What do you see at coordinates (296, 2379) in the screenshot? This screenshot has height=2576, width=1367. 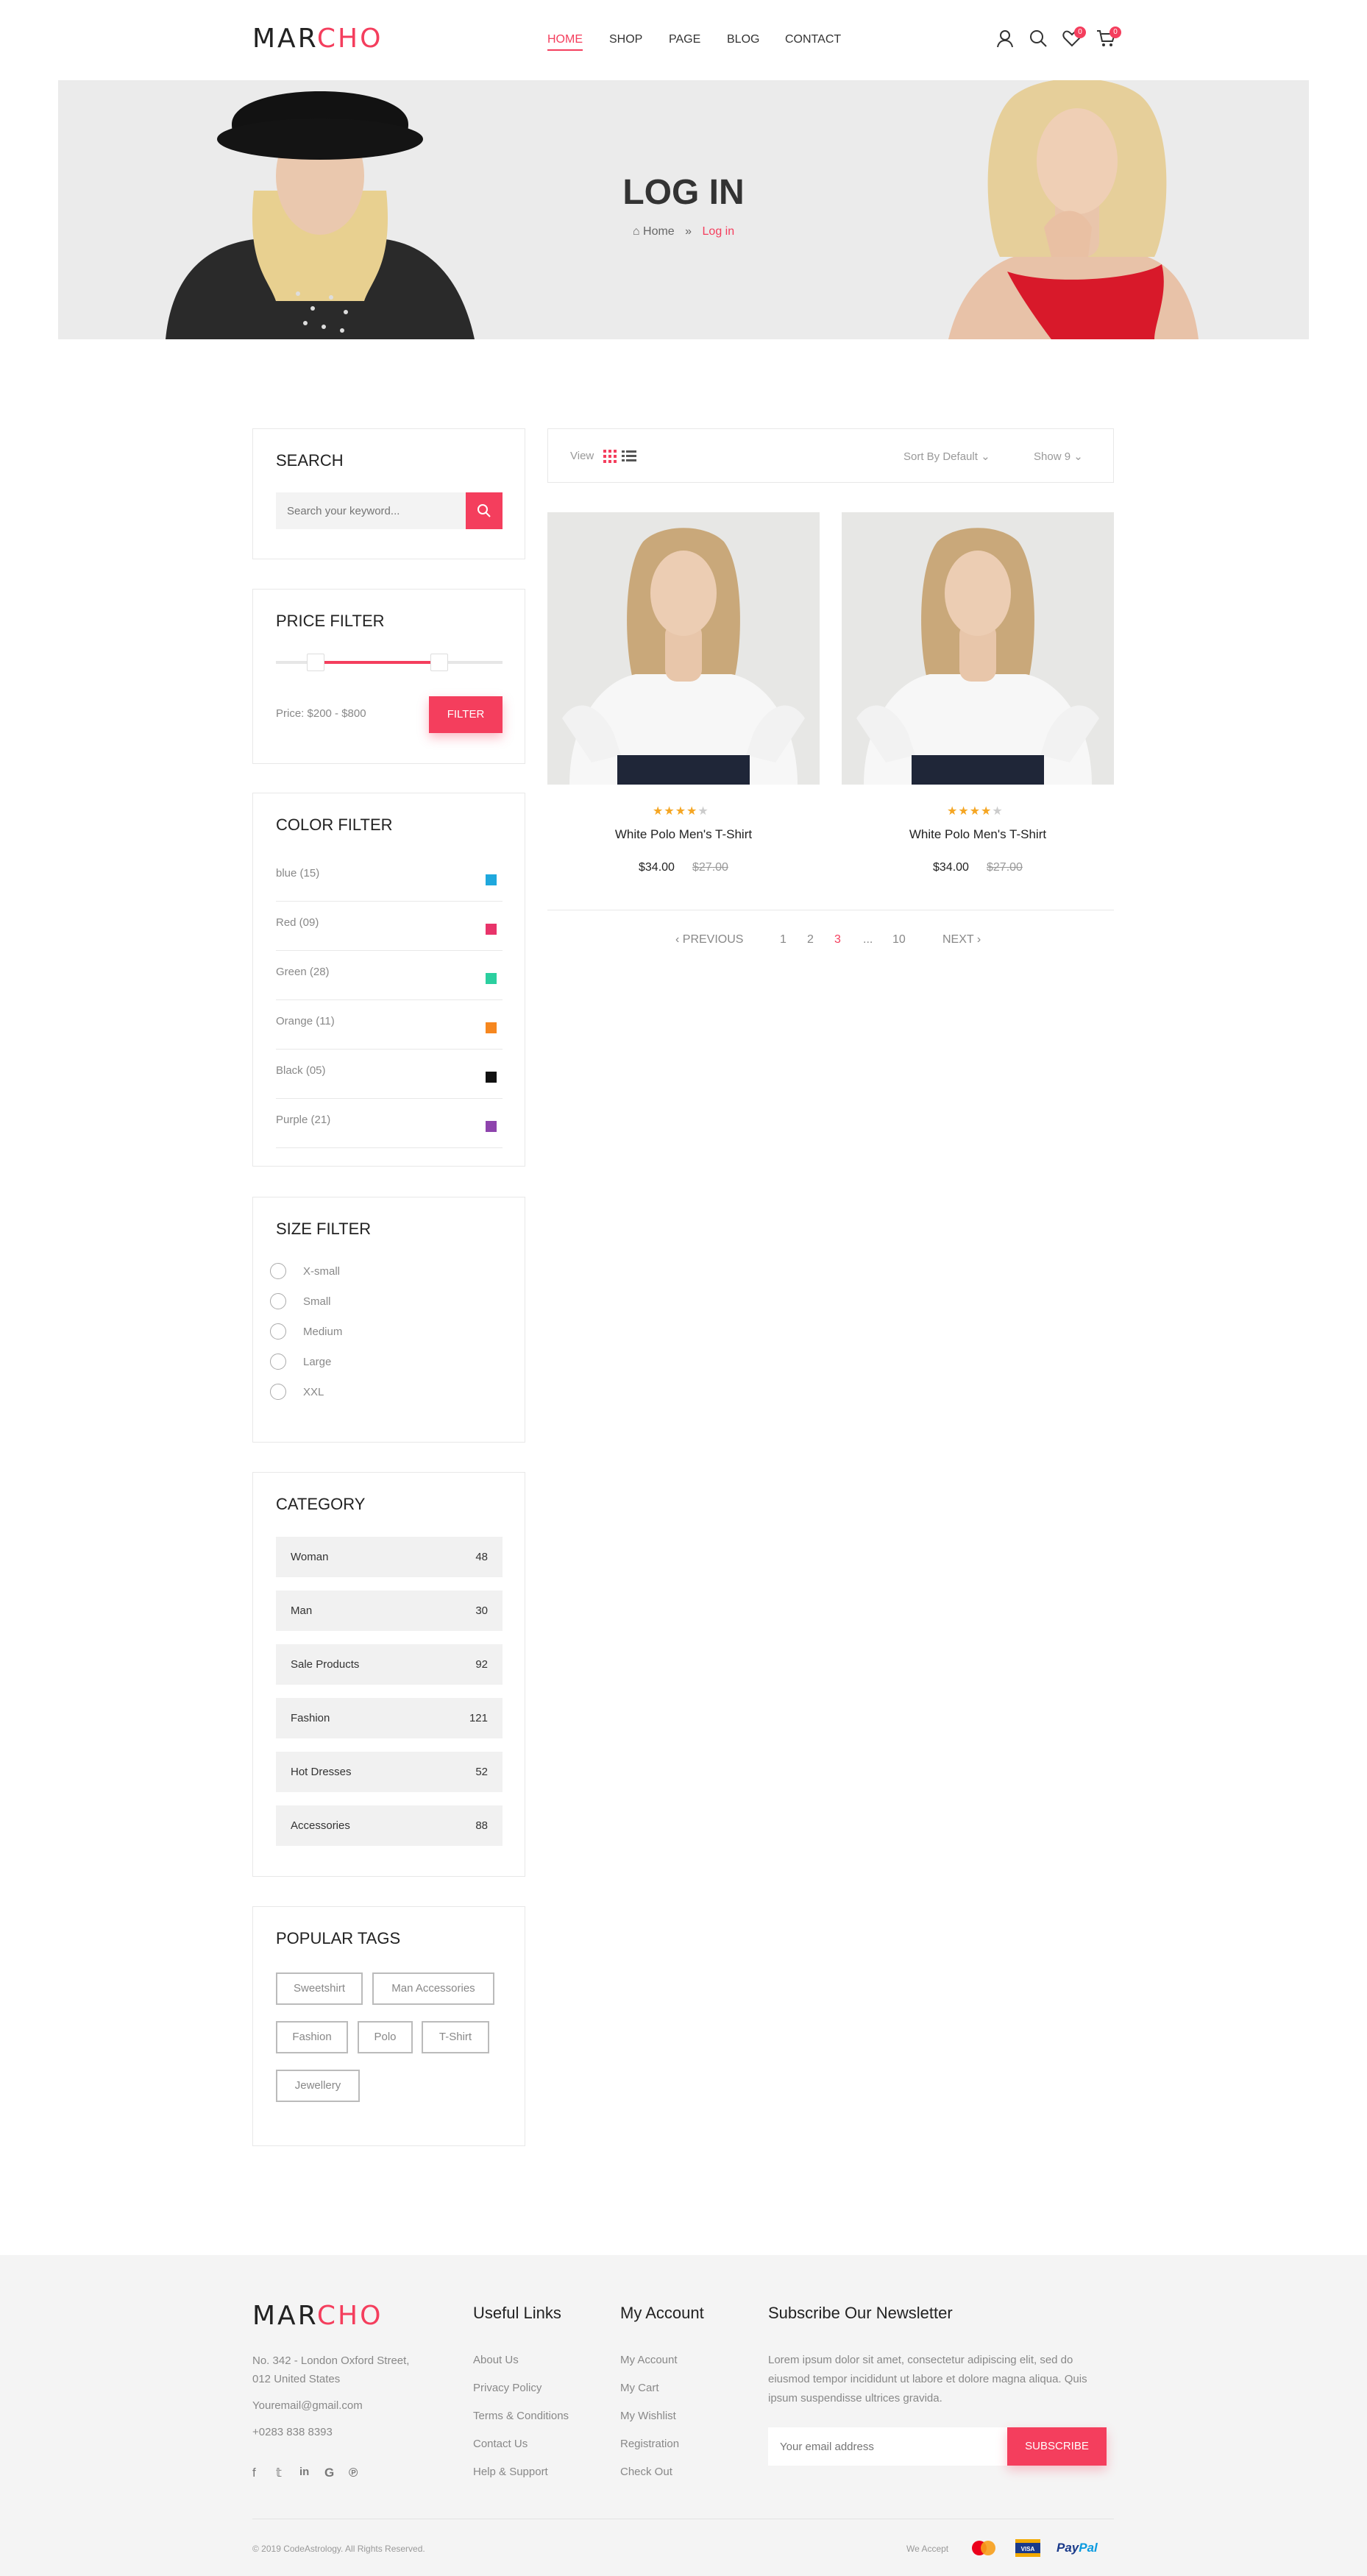 I see `footer-address-line2: 012 United States` at bounding box center [296, 2379].